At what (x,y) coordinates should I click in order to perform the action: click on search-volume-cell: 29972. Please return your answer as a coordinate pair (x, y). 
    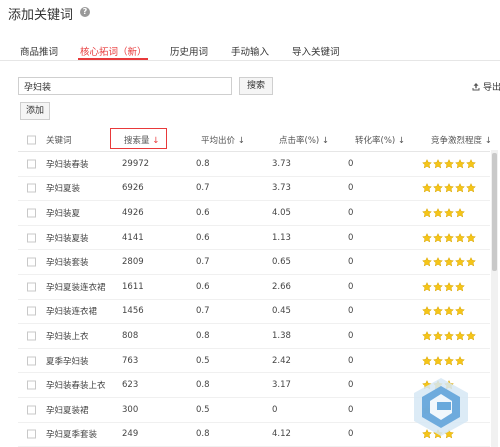
    Looking at the image, I should click on (136, 163).